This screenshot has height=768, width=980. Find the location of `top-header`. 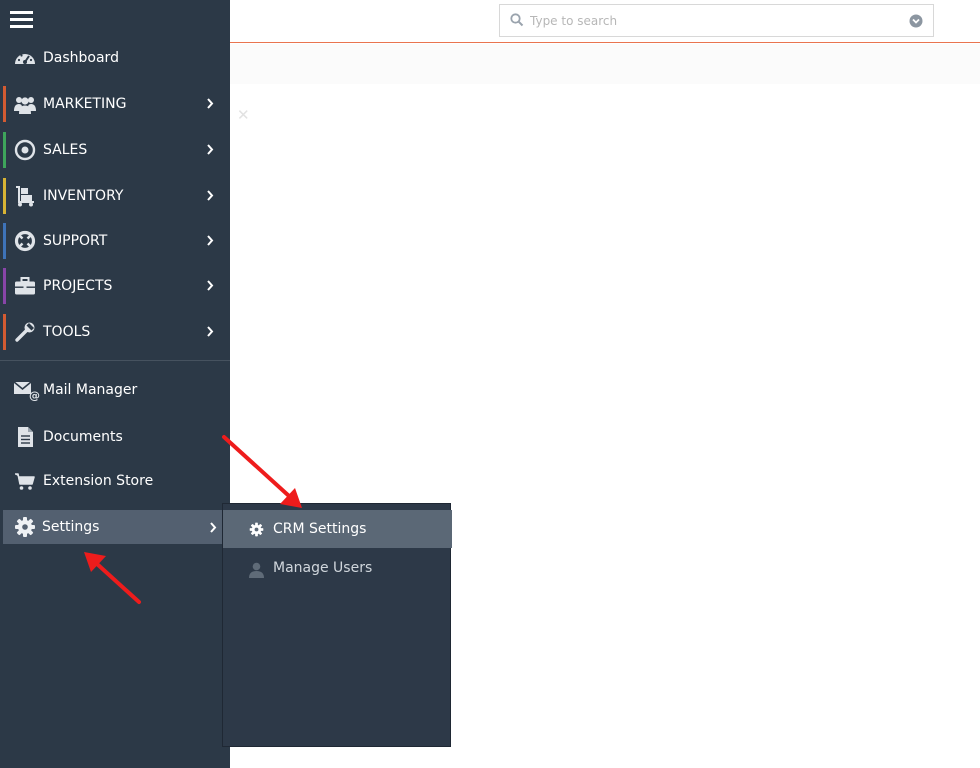

top-header is located at coordinates (605, 21).